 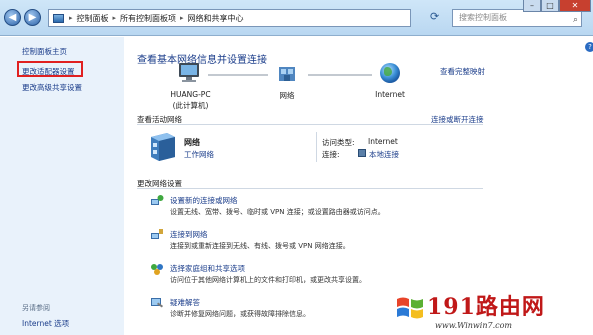 I want to click on highlight-box, so click(x=50, y=69).